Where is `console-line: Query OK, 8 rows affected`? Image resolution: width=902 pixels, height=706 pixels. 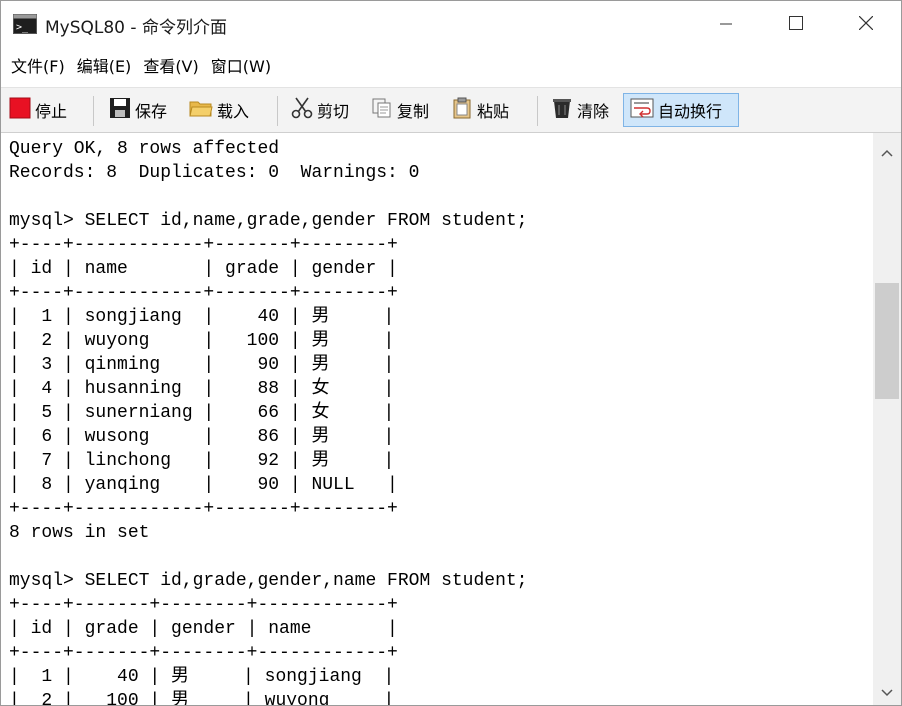
console-line: Query OK, 8 rows affected is located at coordinates (144, 149).